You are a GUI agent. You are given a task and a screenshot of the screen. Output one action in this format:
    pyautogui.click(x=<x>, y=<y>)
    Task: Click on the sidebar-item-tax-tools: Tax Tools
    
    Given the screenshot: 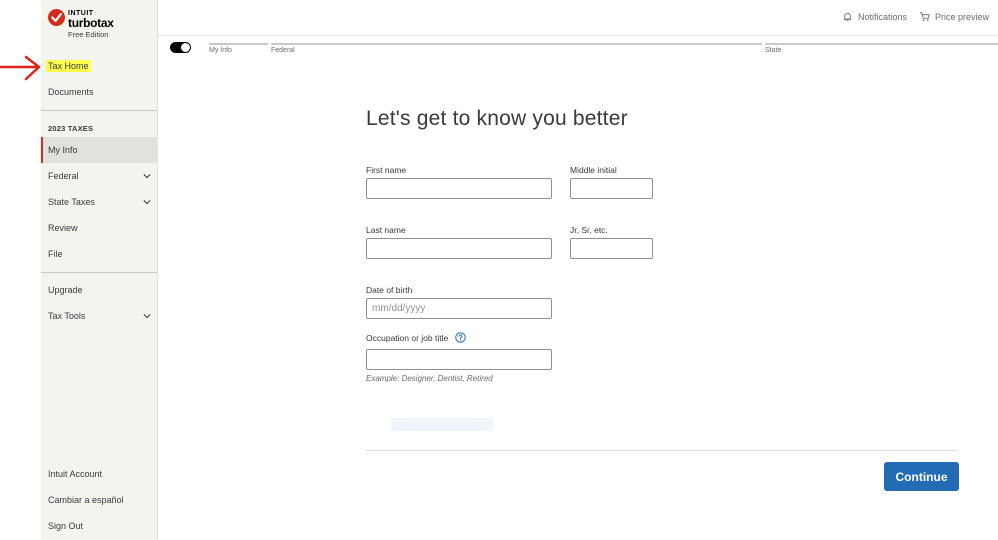 What is the action you would take?
    pyautogui.click(x=99, y=316)
    